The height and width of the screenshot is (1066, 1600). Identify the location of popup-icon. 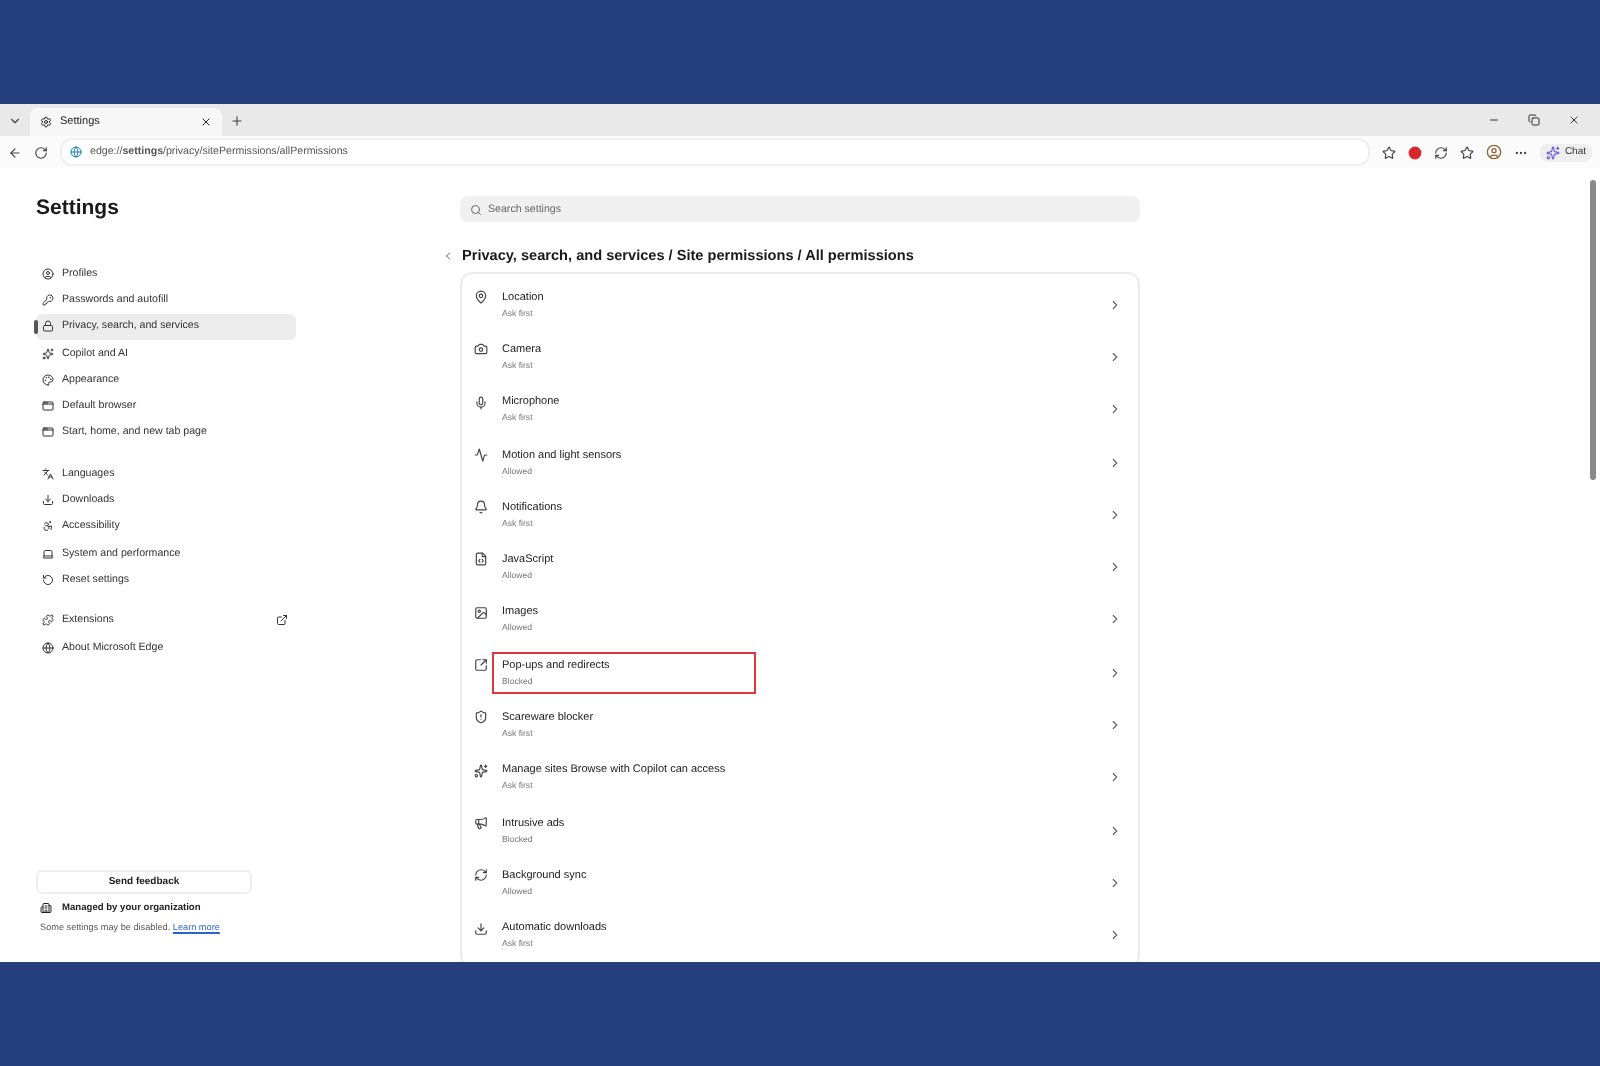
(481, 665).